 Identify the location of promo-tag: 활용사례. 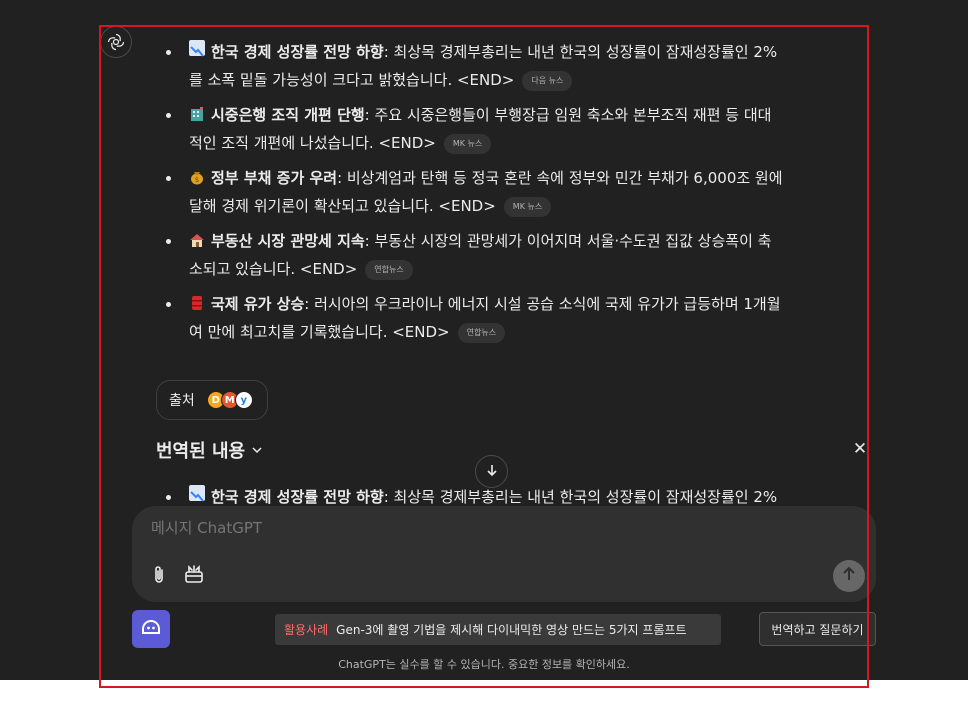
(306, 630).